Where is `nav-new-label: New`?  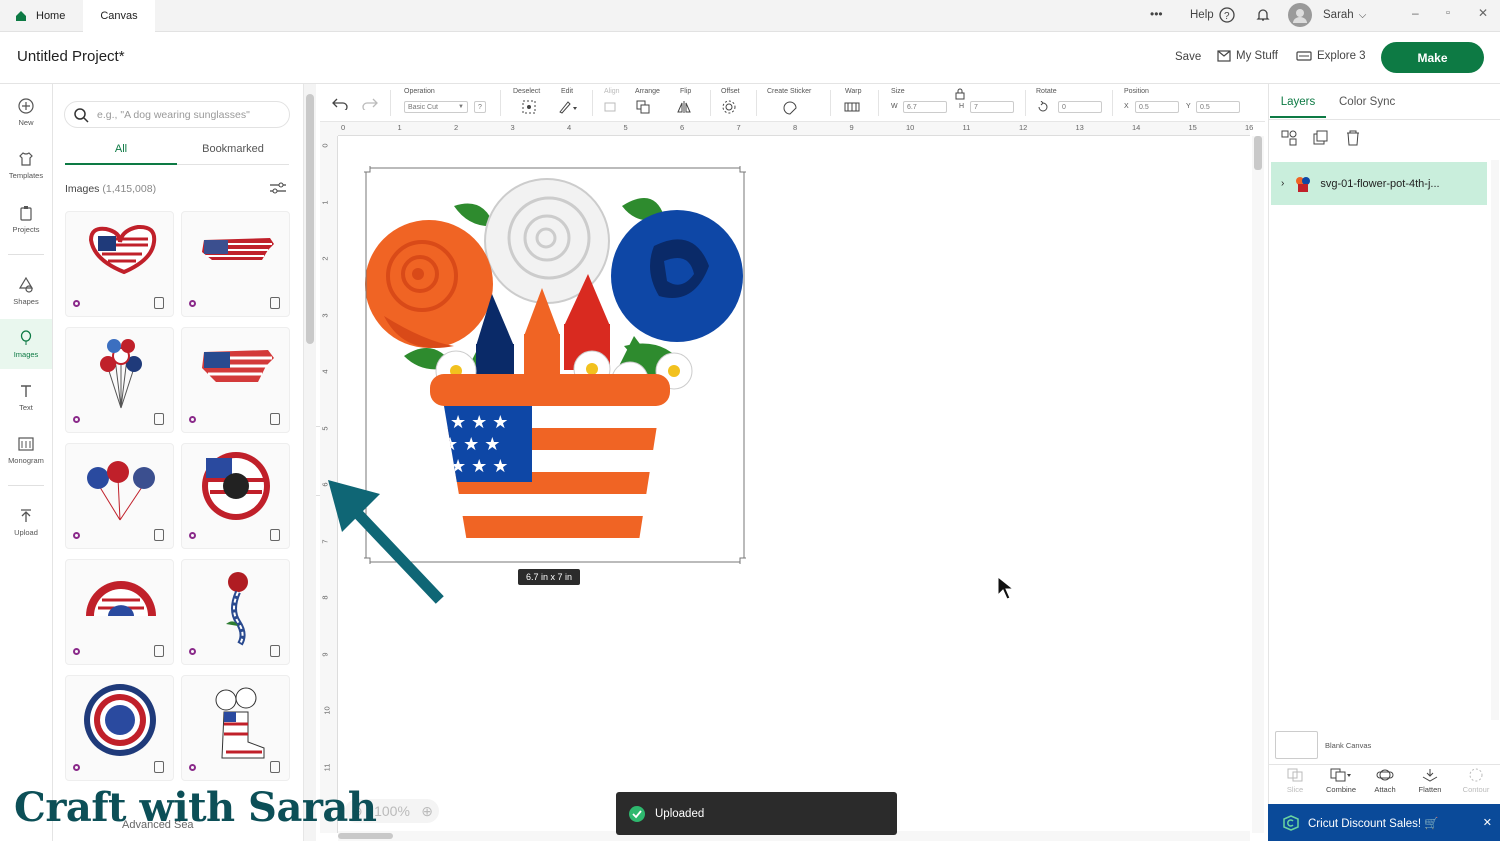 nav-new-label: New is located at coordinates (26, 122).